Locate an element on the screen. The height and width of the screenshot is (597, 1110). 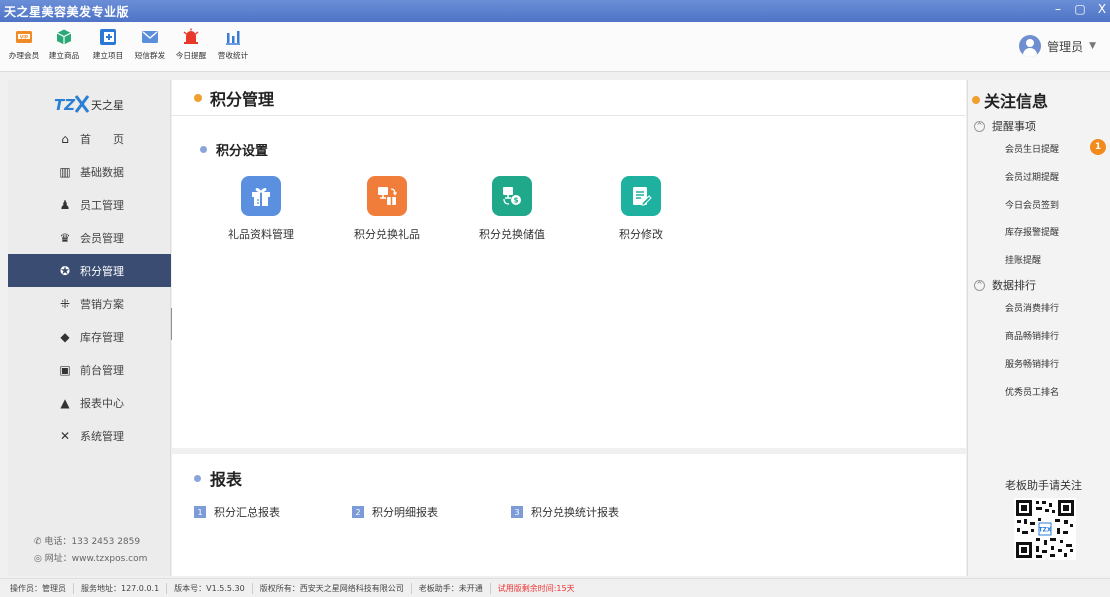
status-assistant: 老板助手：未开通 is located at coordinates (451, 588).